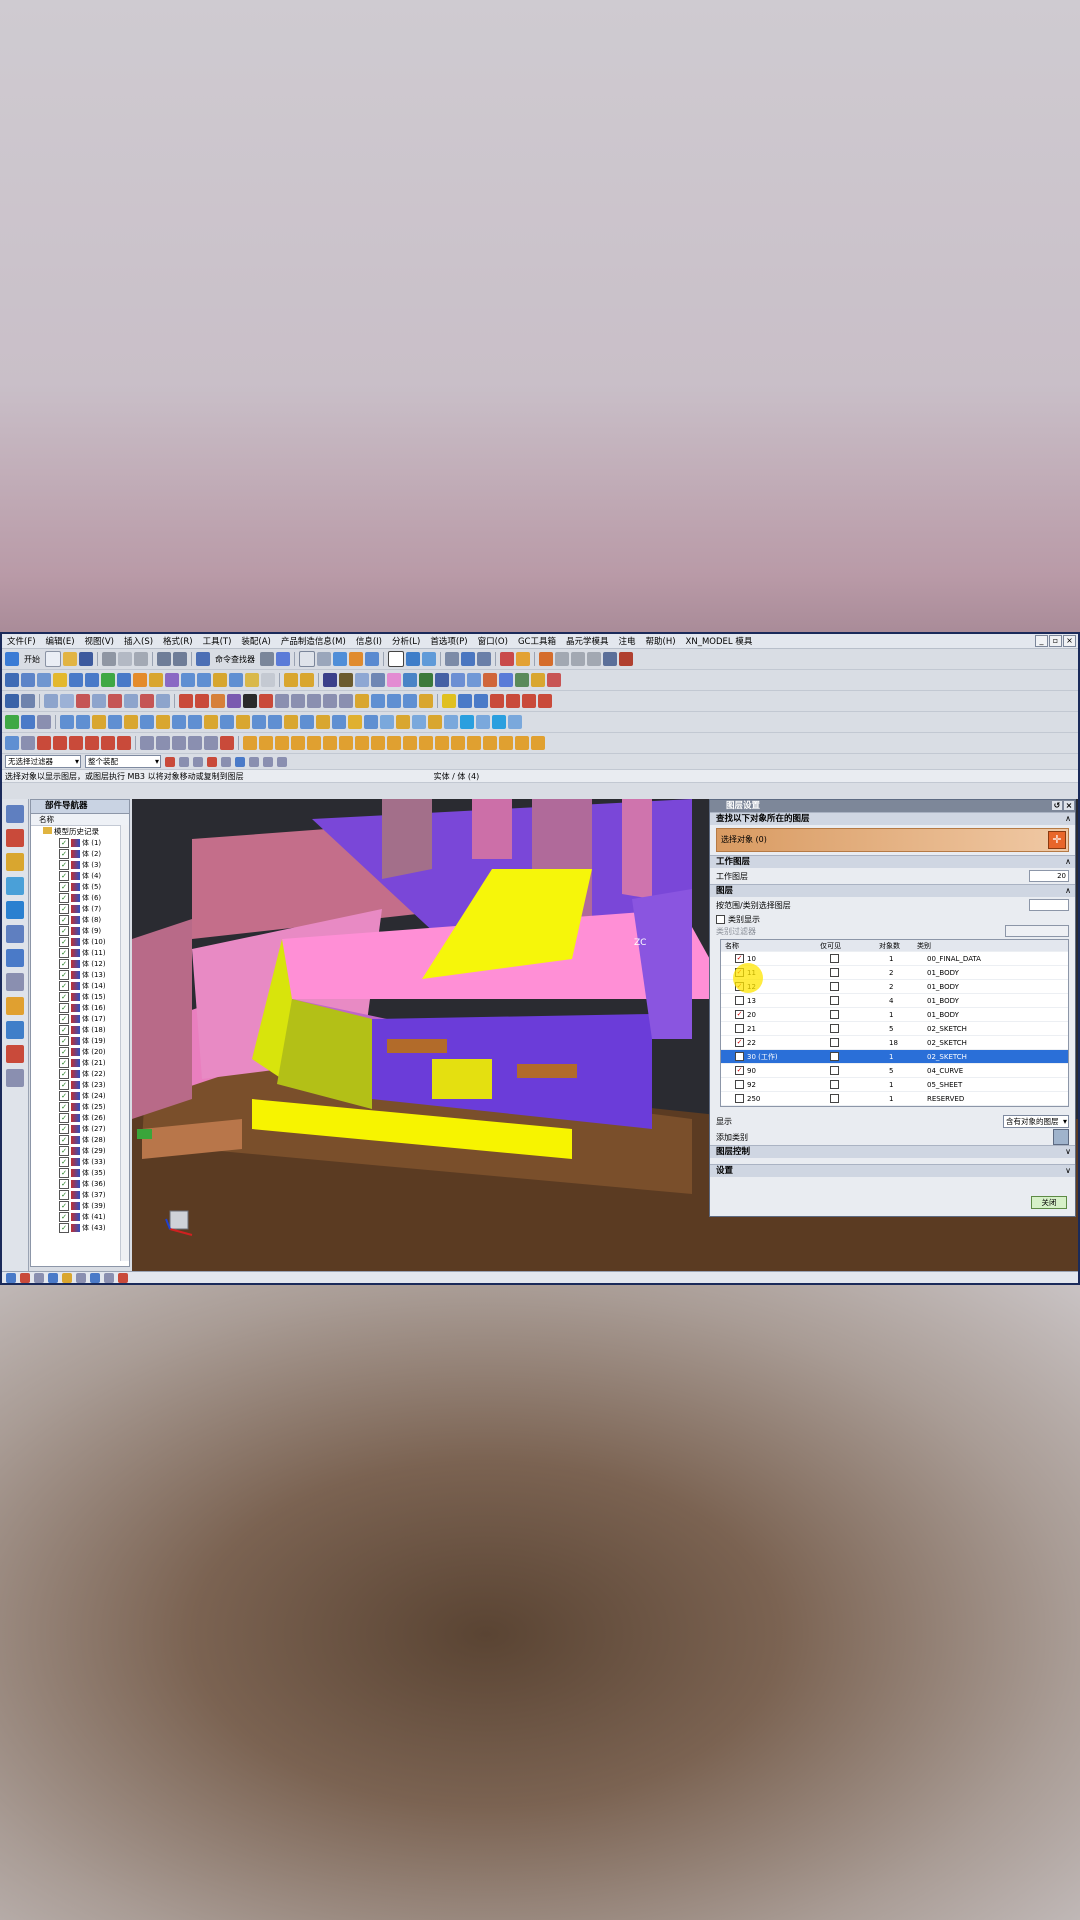 This screenshot has height=1920, width=1080. I want to click on move-face-icon, so click(339, 722).